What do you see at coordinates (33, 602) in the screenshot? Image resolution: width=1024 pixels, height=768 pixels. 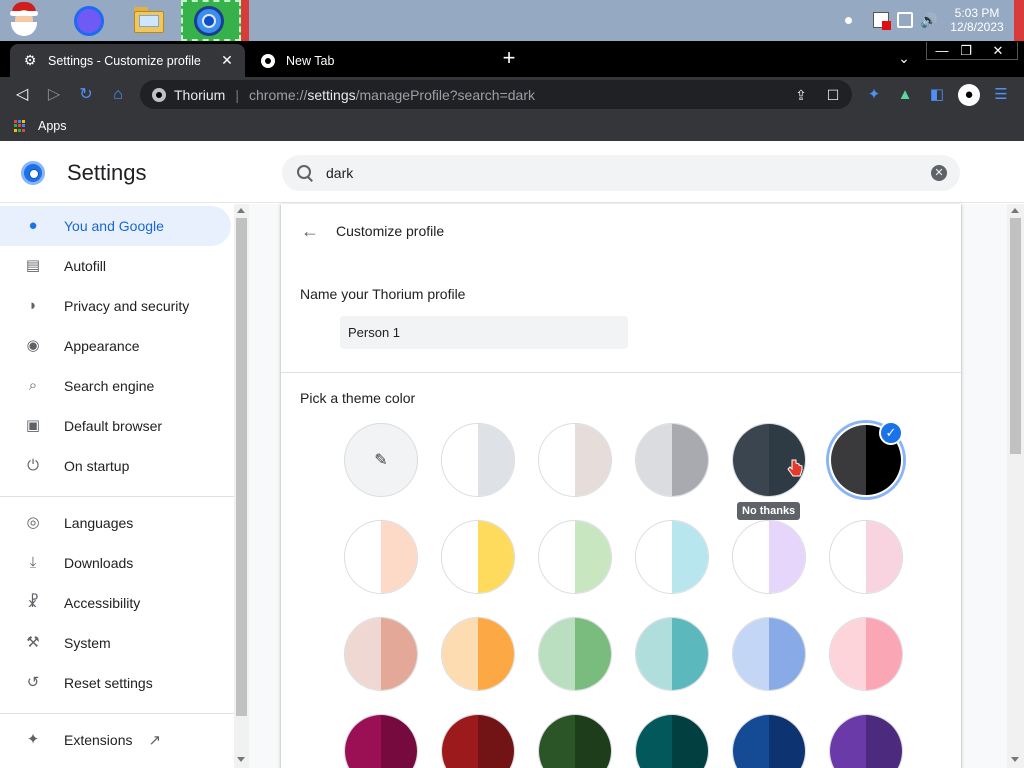 I see `accessibility-icon: ☧` at bounding box center [33, 602].